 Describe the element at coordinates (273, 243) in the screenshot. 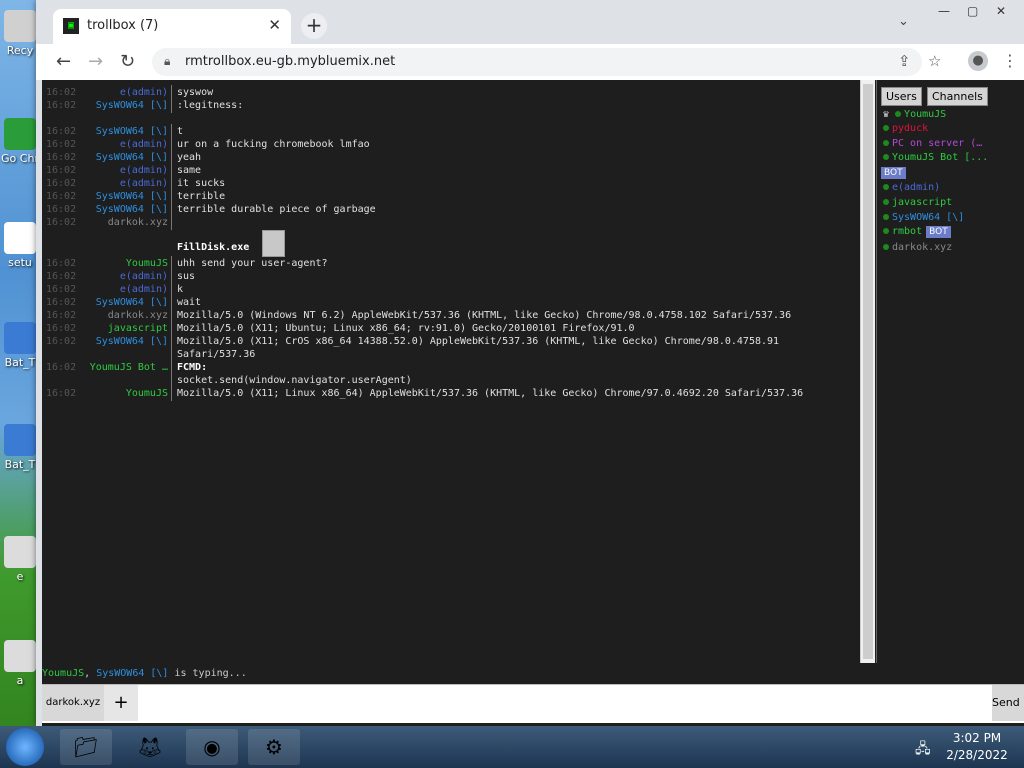

I see `file-preview-icon` at that location.